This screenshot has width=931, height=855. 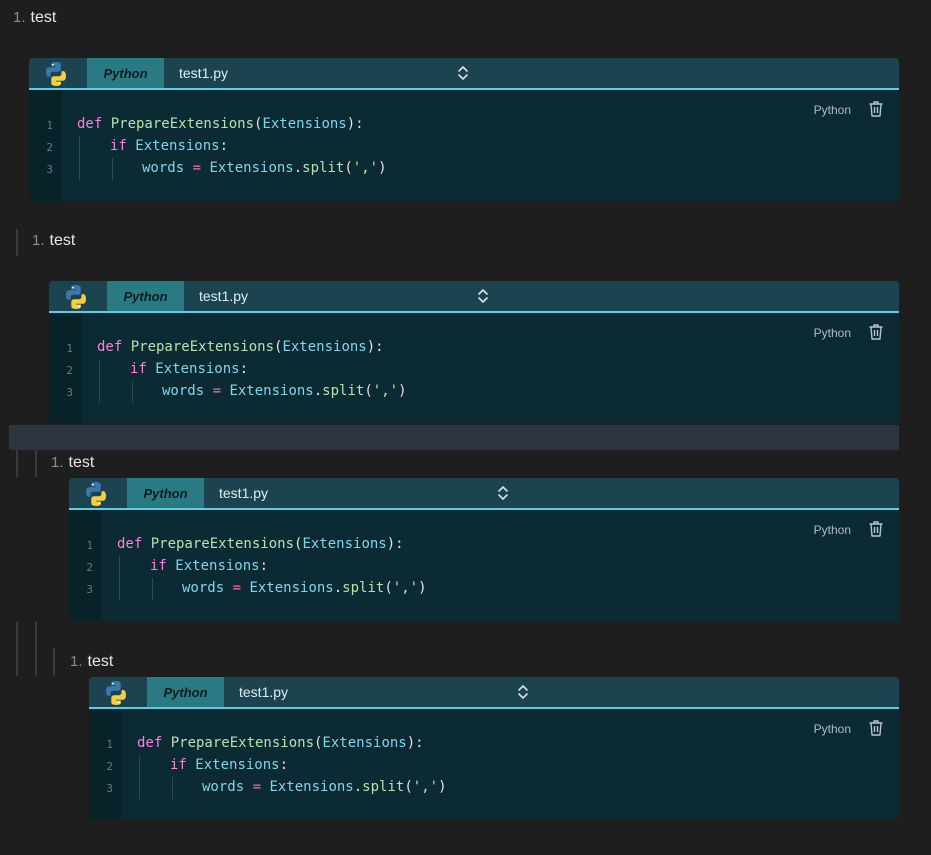 What do you see at coordinates (484, 494) in the screenshot?
I see `code-block-header: Python test1.py` at bounding box center [484, 494].